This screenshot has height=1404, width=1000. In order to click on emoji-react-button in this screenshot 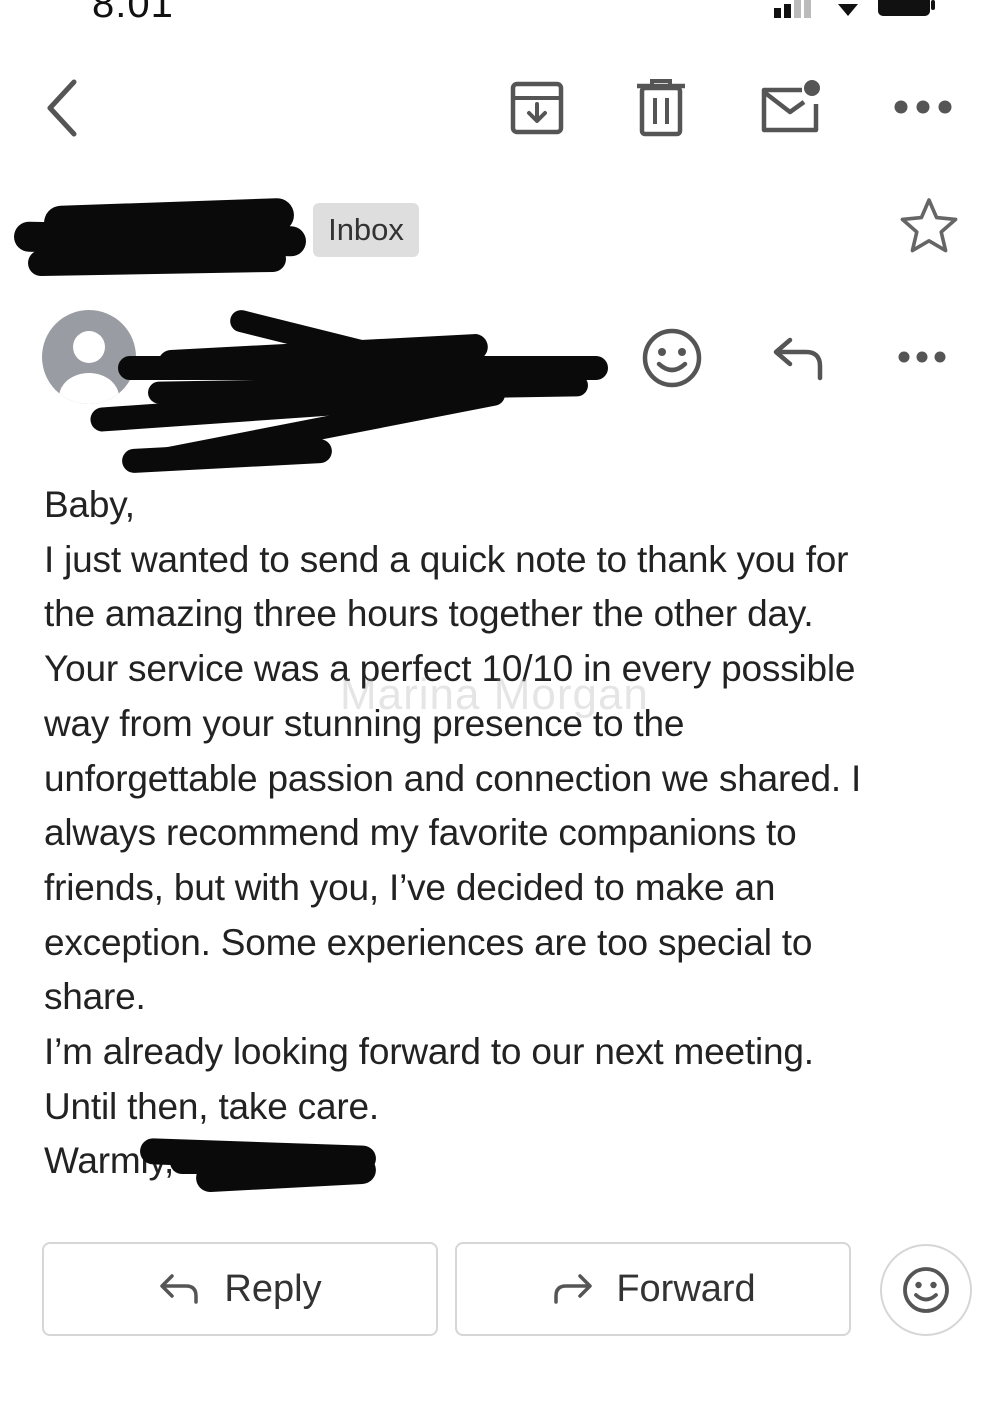, I will do `click(926, 1290)`.